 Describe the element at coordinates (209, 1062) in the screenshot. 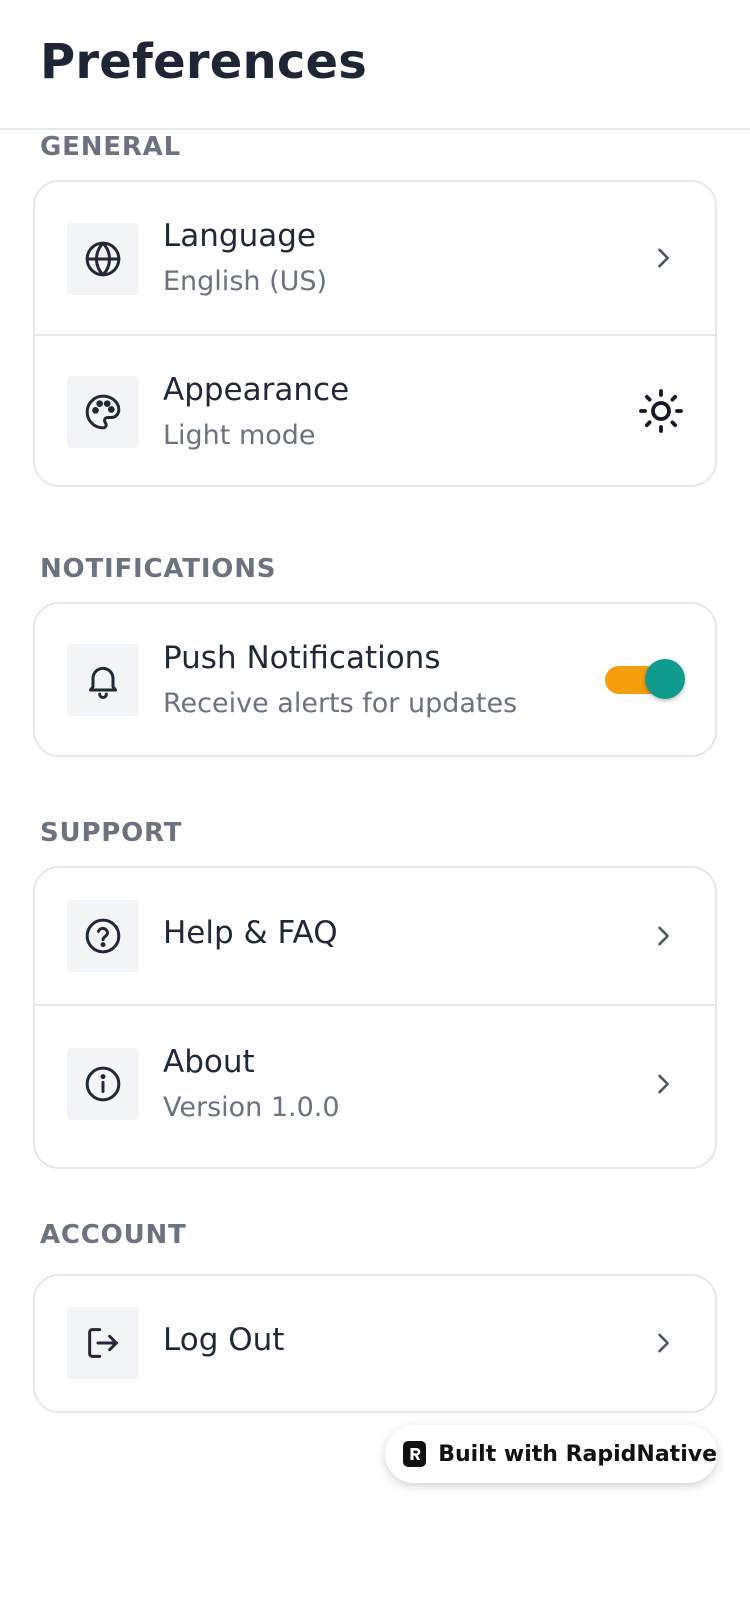

I see `about-title: About` at that location.